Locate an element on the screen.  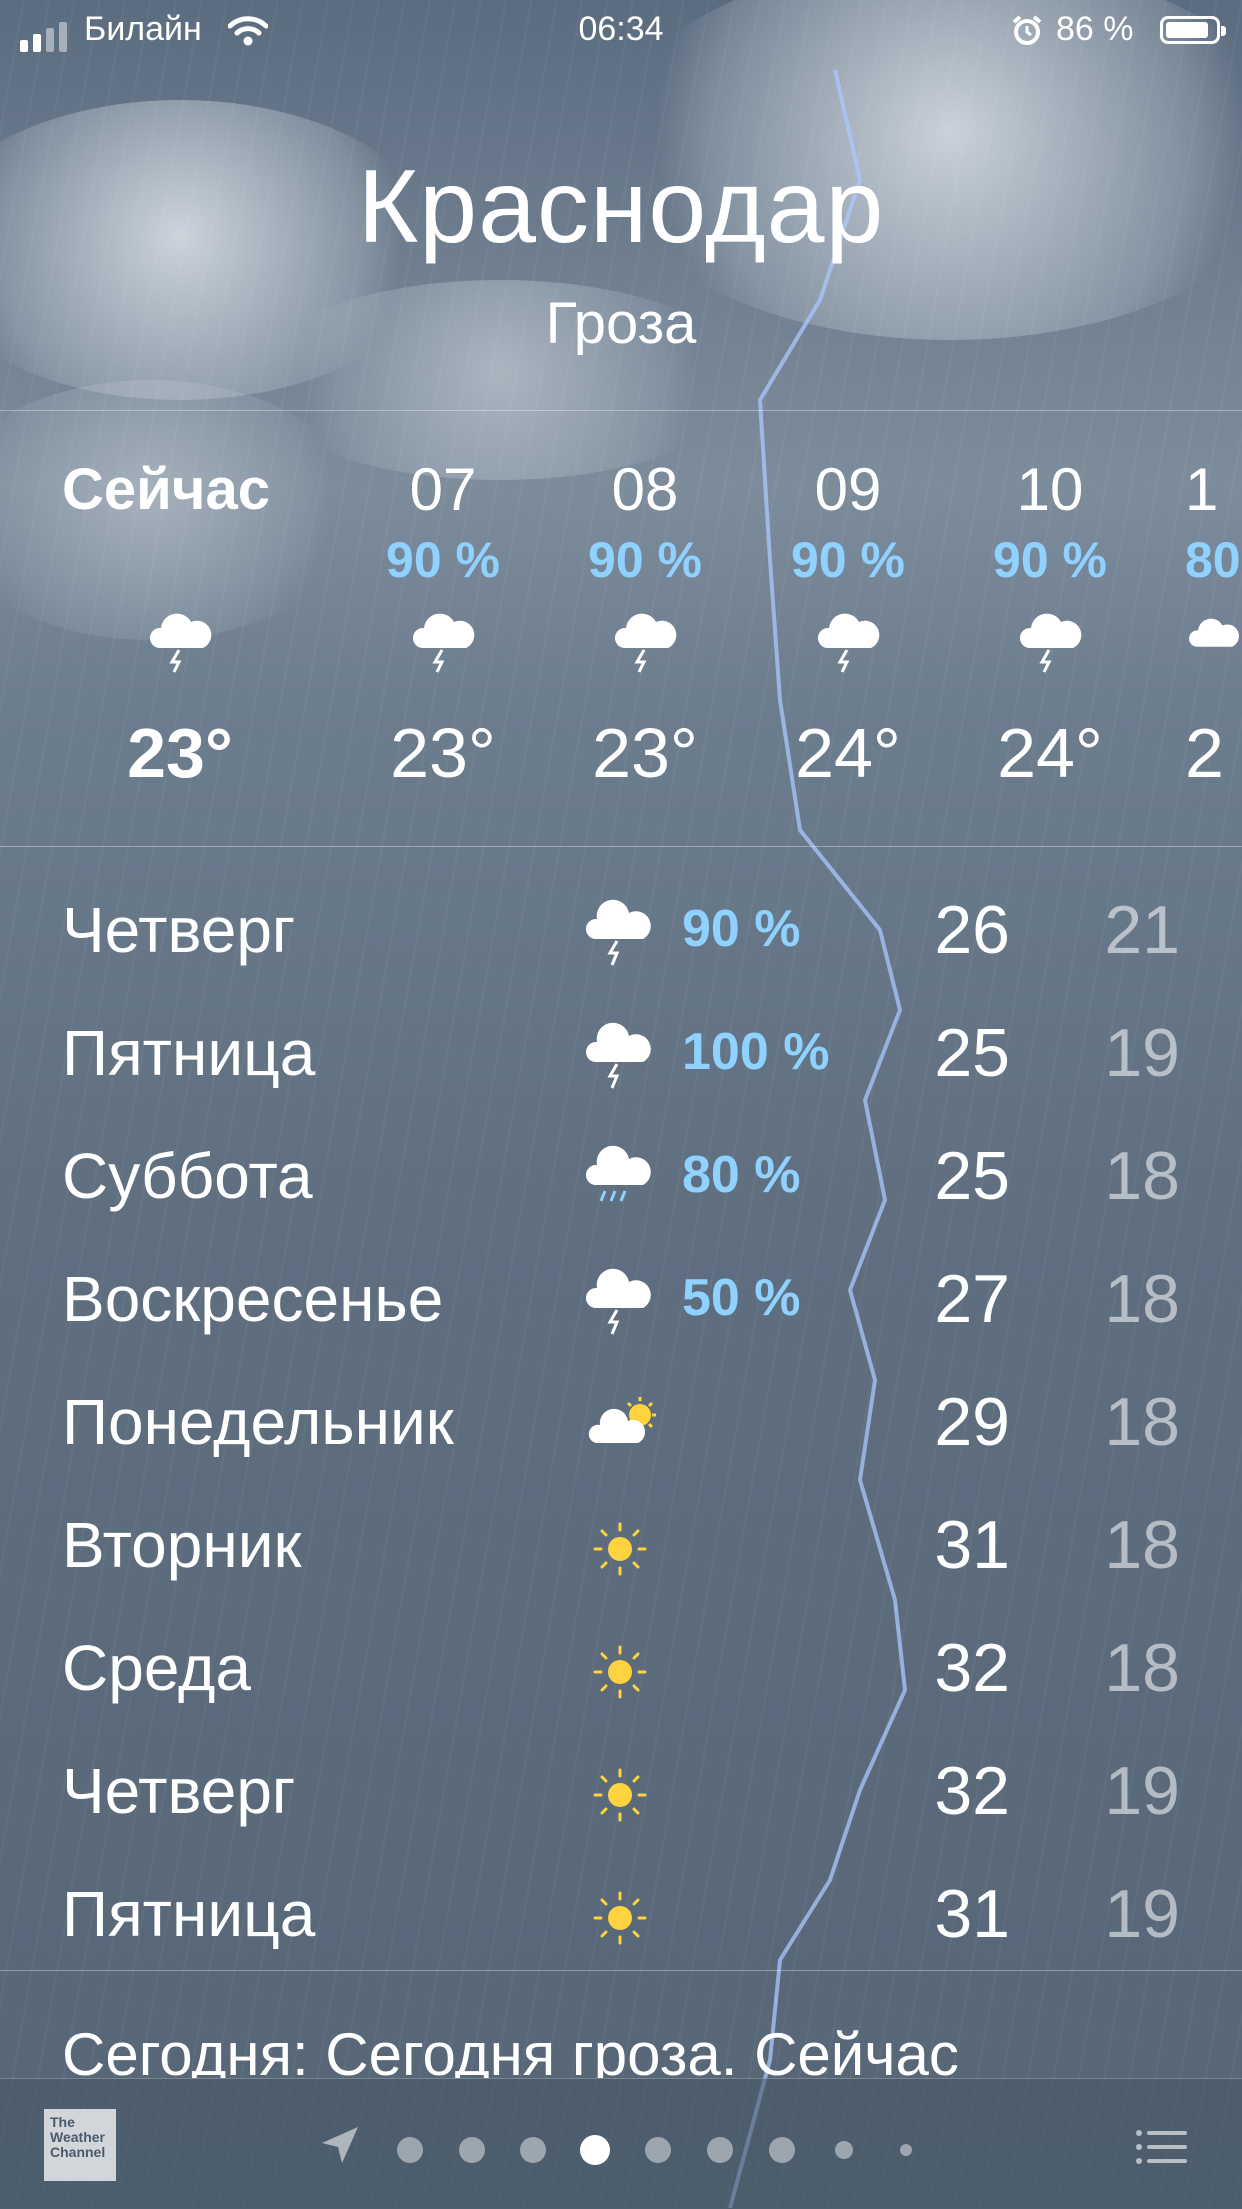
daily-row: Пятница 31 19 is located at coordinates (621, 1920).